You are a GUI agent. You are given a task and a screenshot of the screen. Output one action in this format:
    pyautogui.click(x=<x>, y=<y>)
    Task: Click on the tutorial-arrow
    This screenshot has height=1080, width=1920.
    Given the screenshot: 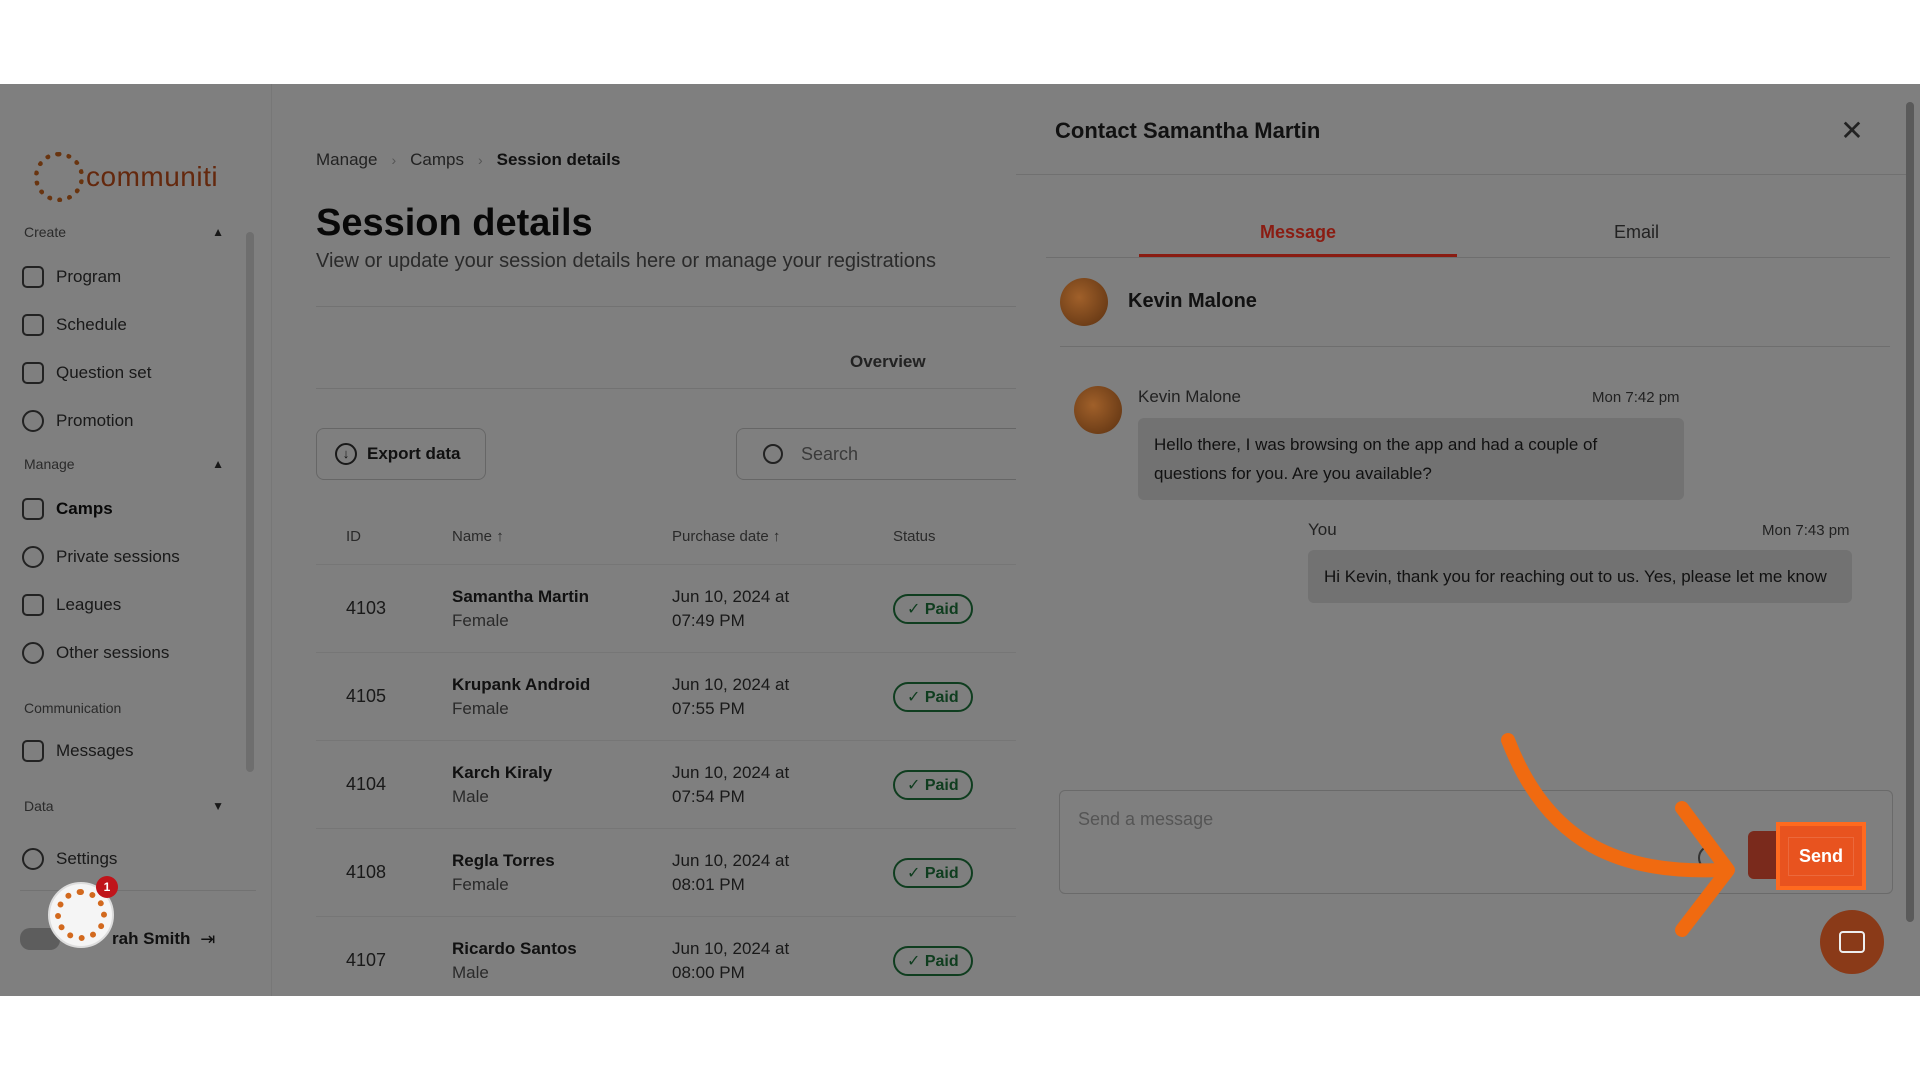 What is the action you would take?
    pyautogui.click(x=1618, y=835)
    